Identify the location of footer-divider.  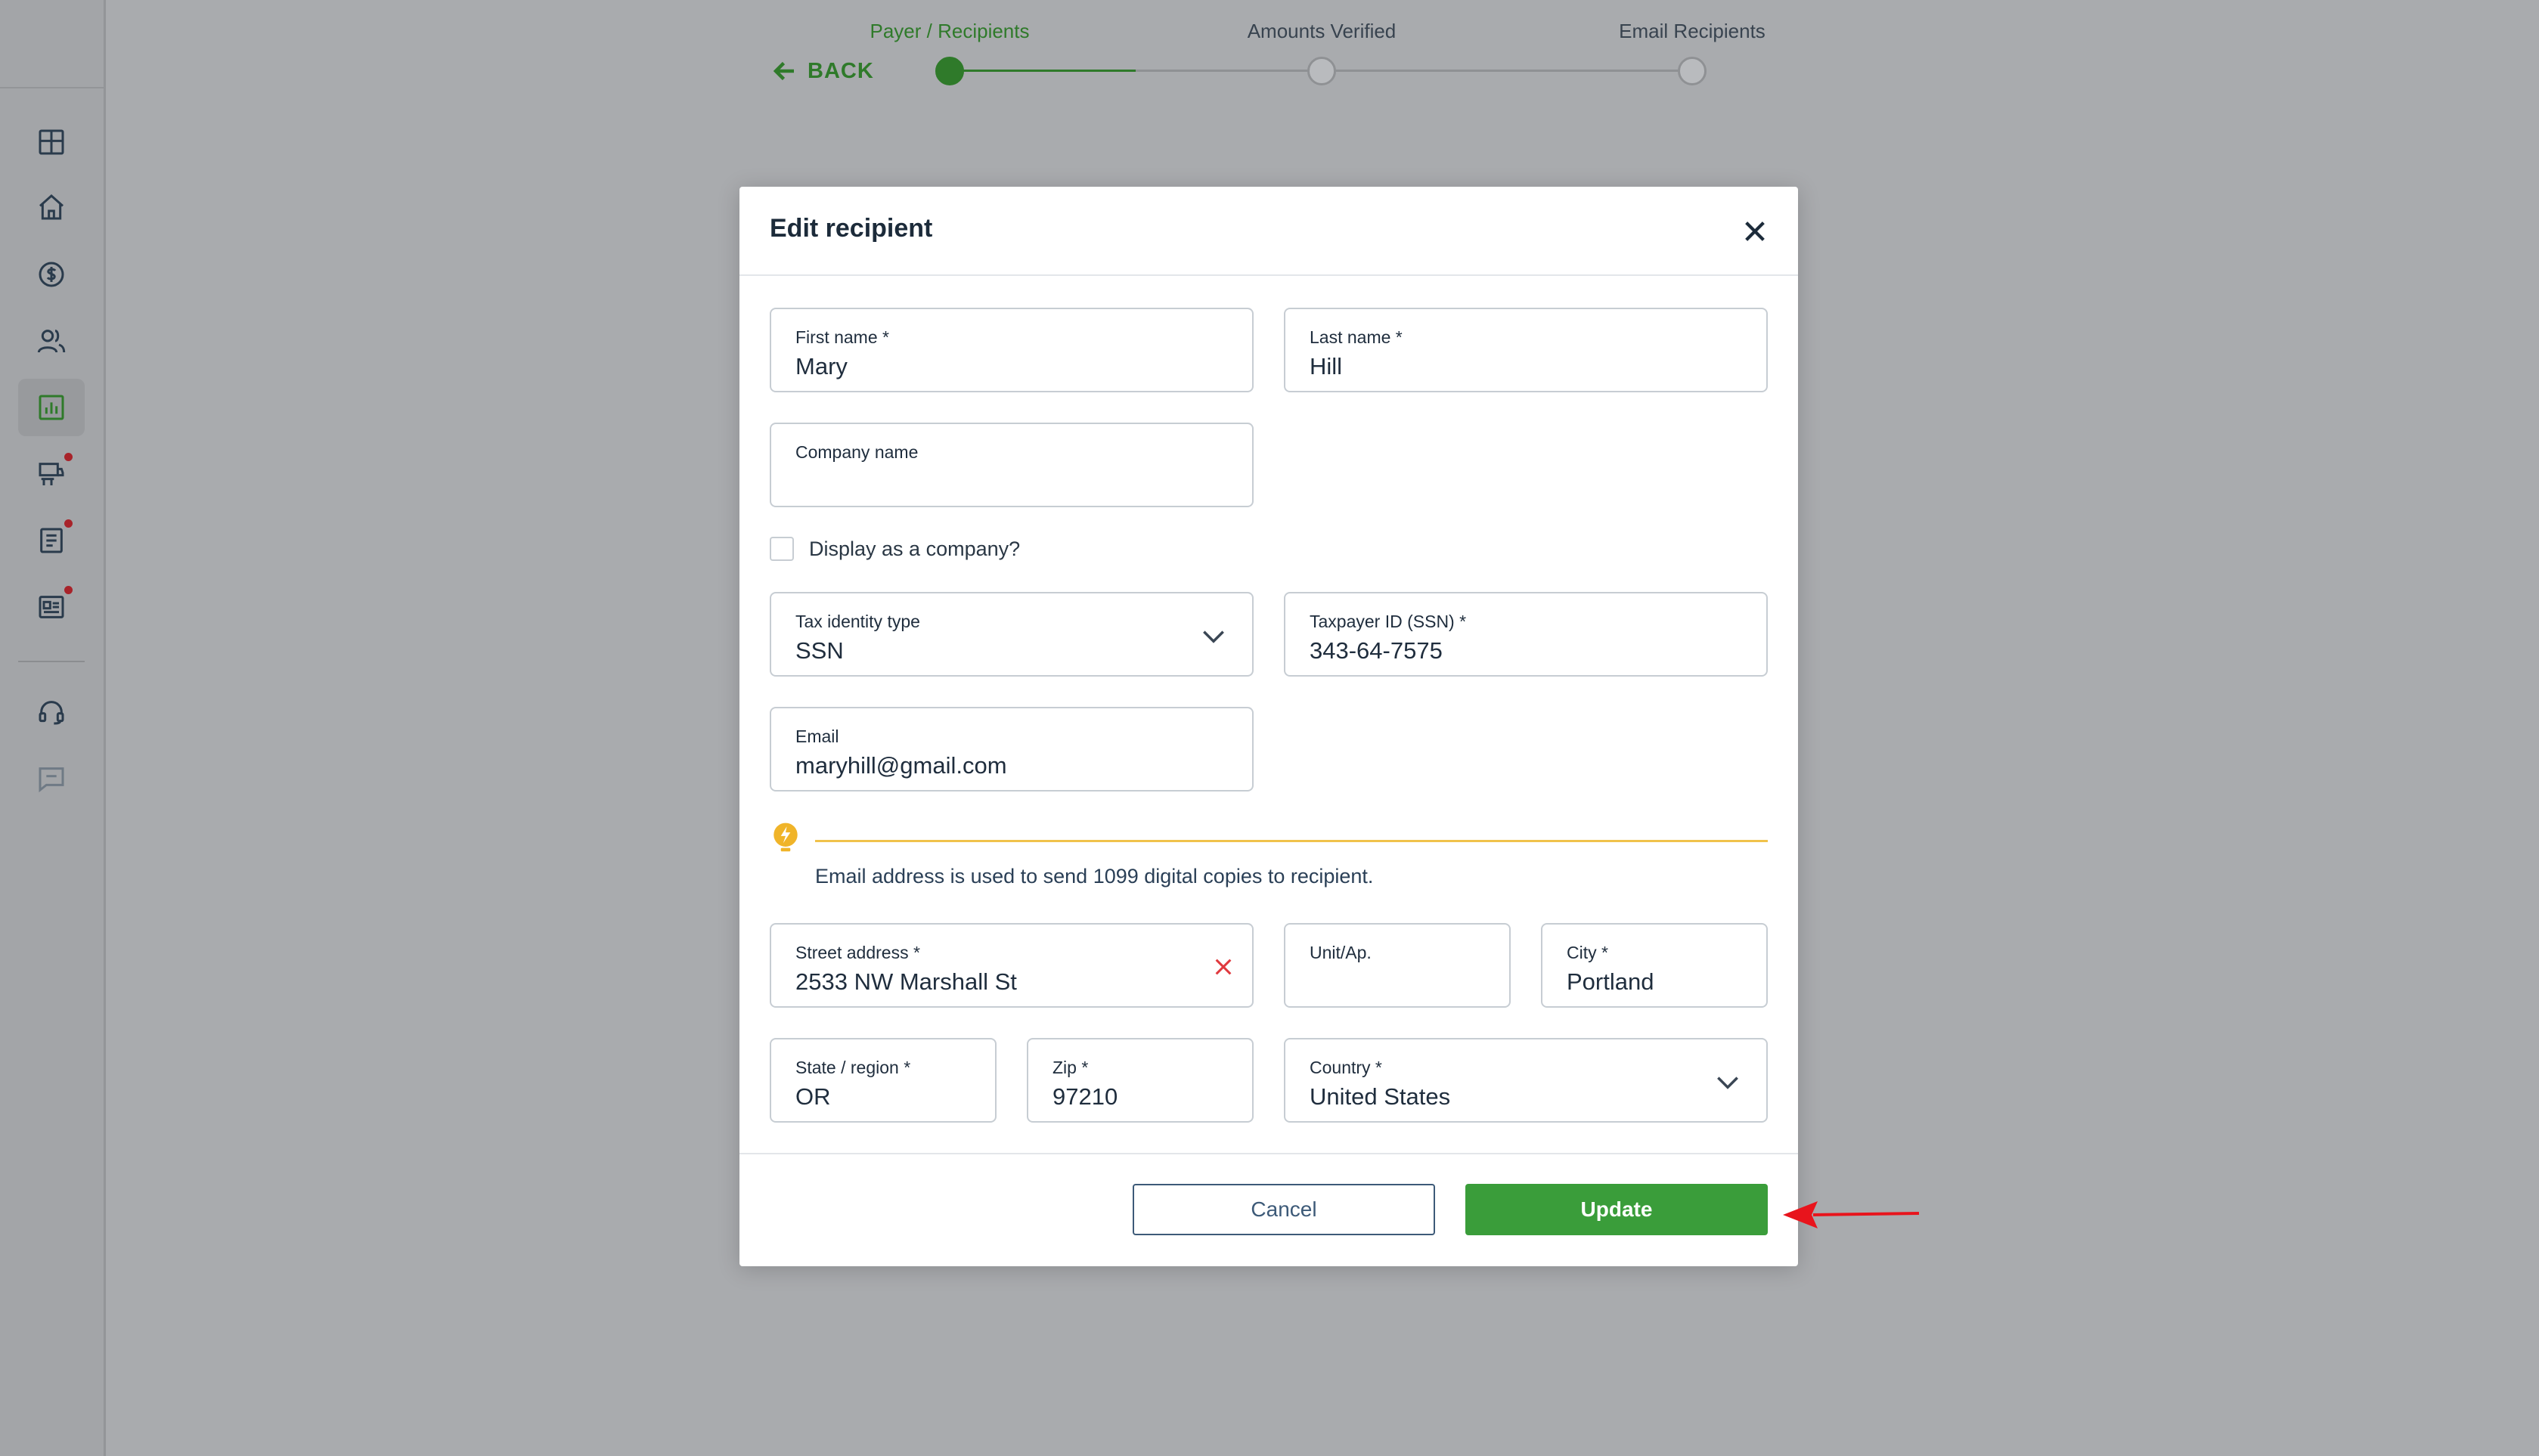
(1268, 1153).